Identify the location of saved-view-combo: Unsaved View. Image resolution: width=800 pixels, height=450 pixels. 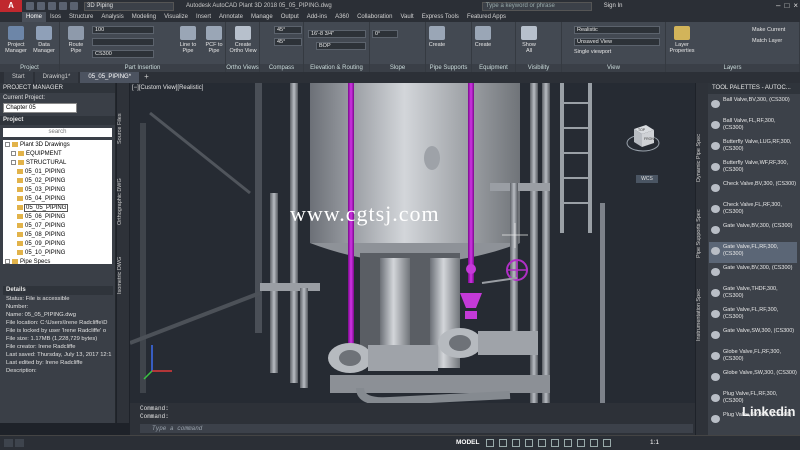
(617, 42).